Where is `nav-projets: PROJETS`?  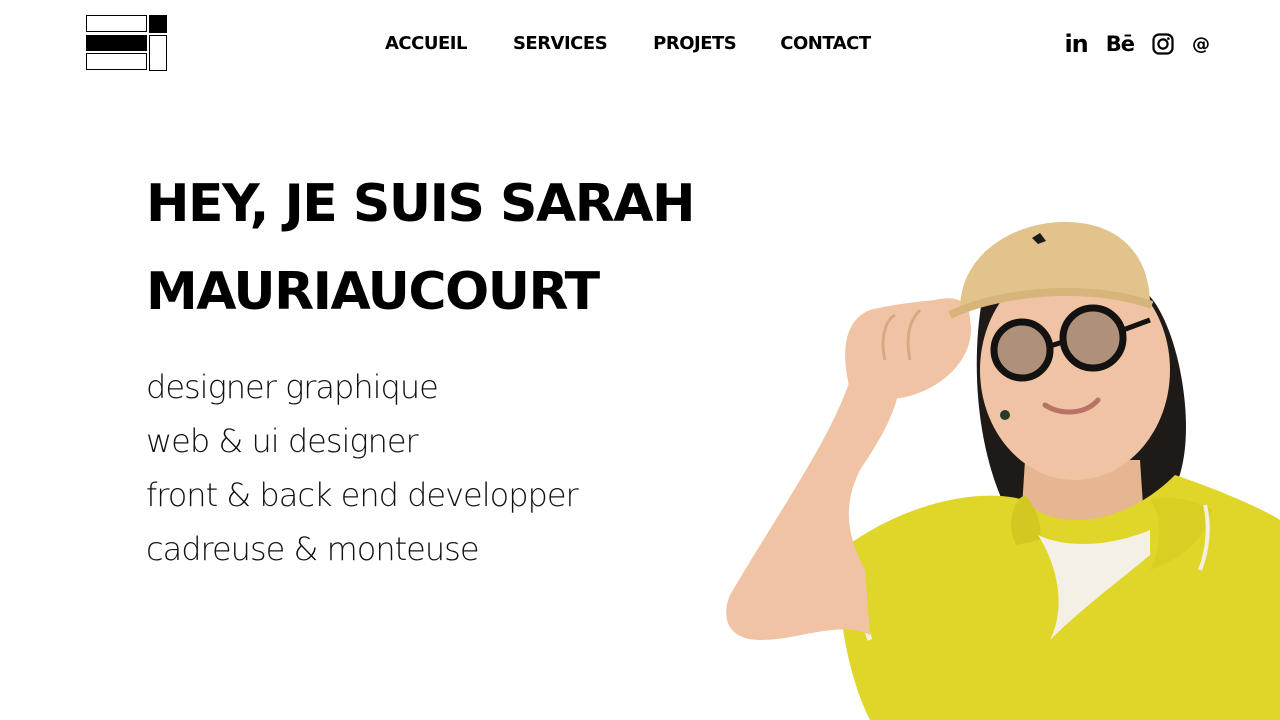 nav-projets: PROJETS is located at coordinates (695, 44).